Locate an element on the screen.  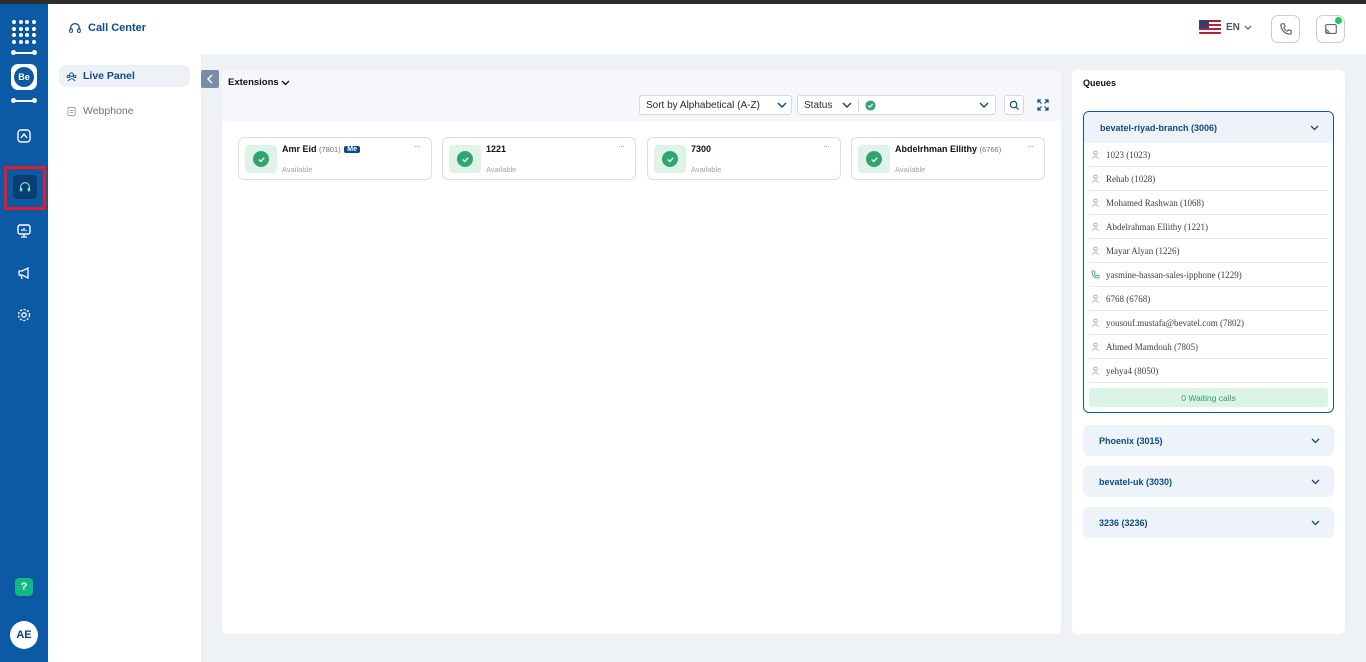
dashboard-icon is located at coordinates (24, 136).